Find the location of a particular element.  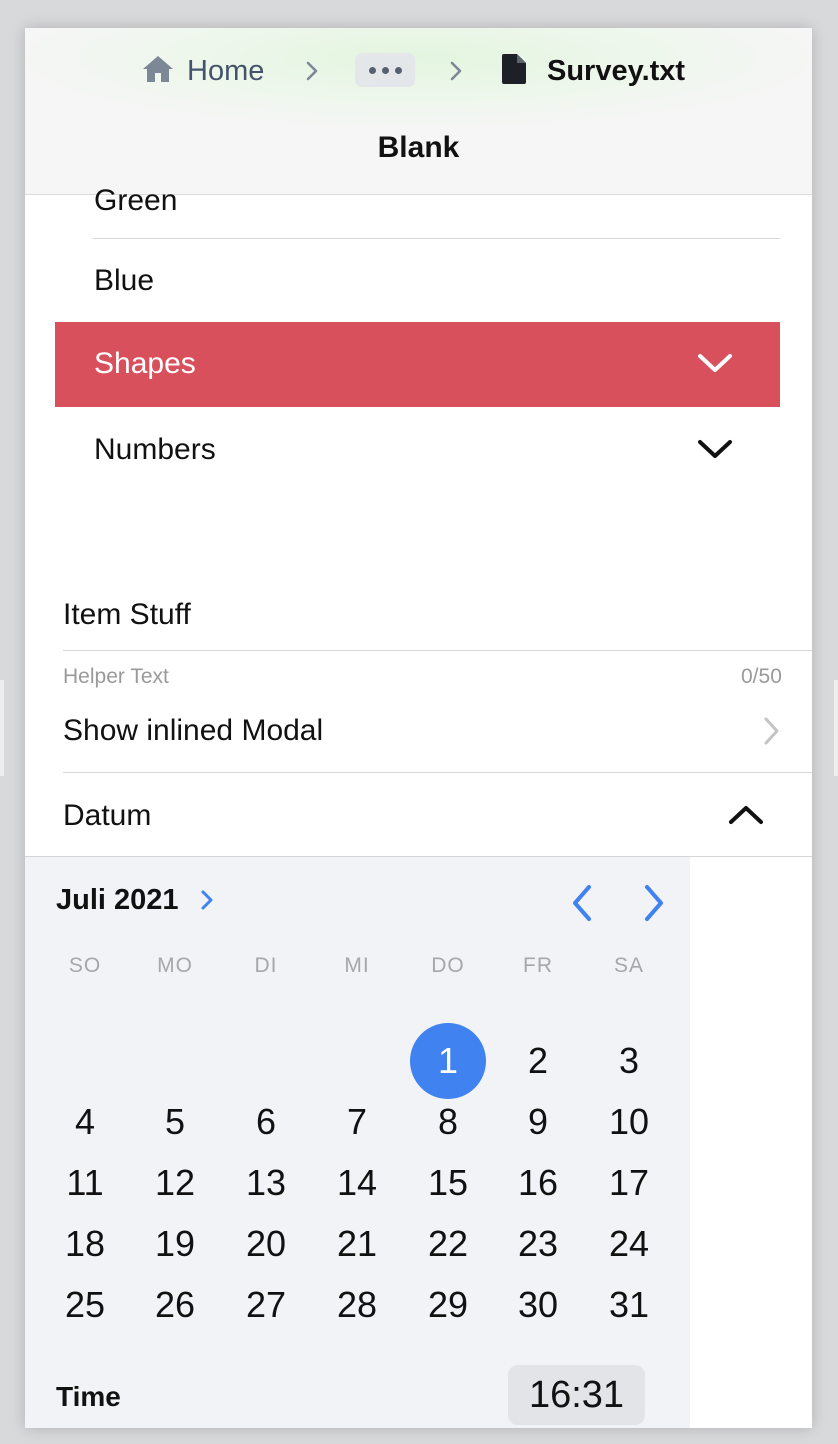

calendar-day: 26 is located at coordinates (175, 1305).